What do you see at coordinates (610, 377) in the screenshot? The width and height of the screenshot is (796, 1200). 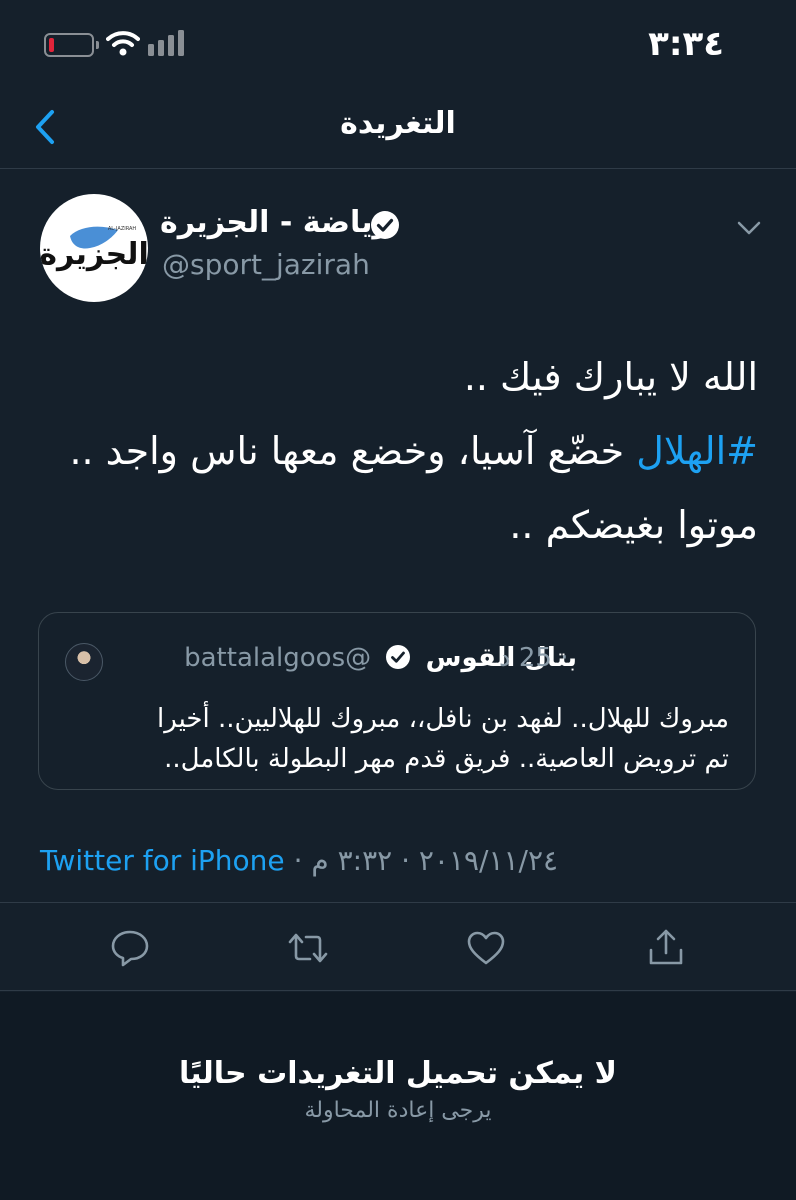 I see `tweet-line: الله لا يبارك فيك ..` at bounding box center [610, 377].